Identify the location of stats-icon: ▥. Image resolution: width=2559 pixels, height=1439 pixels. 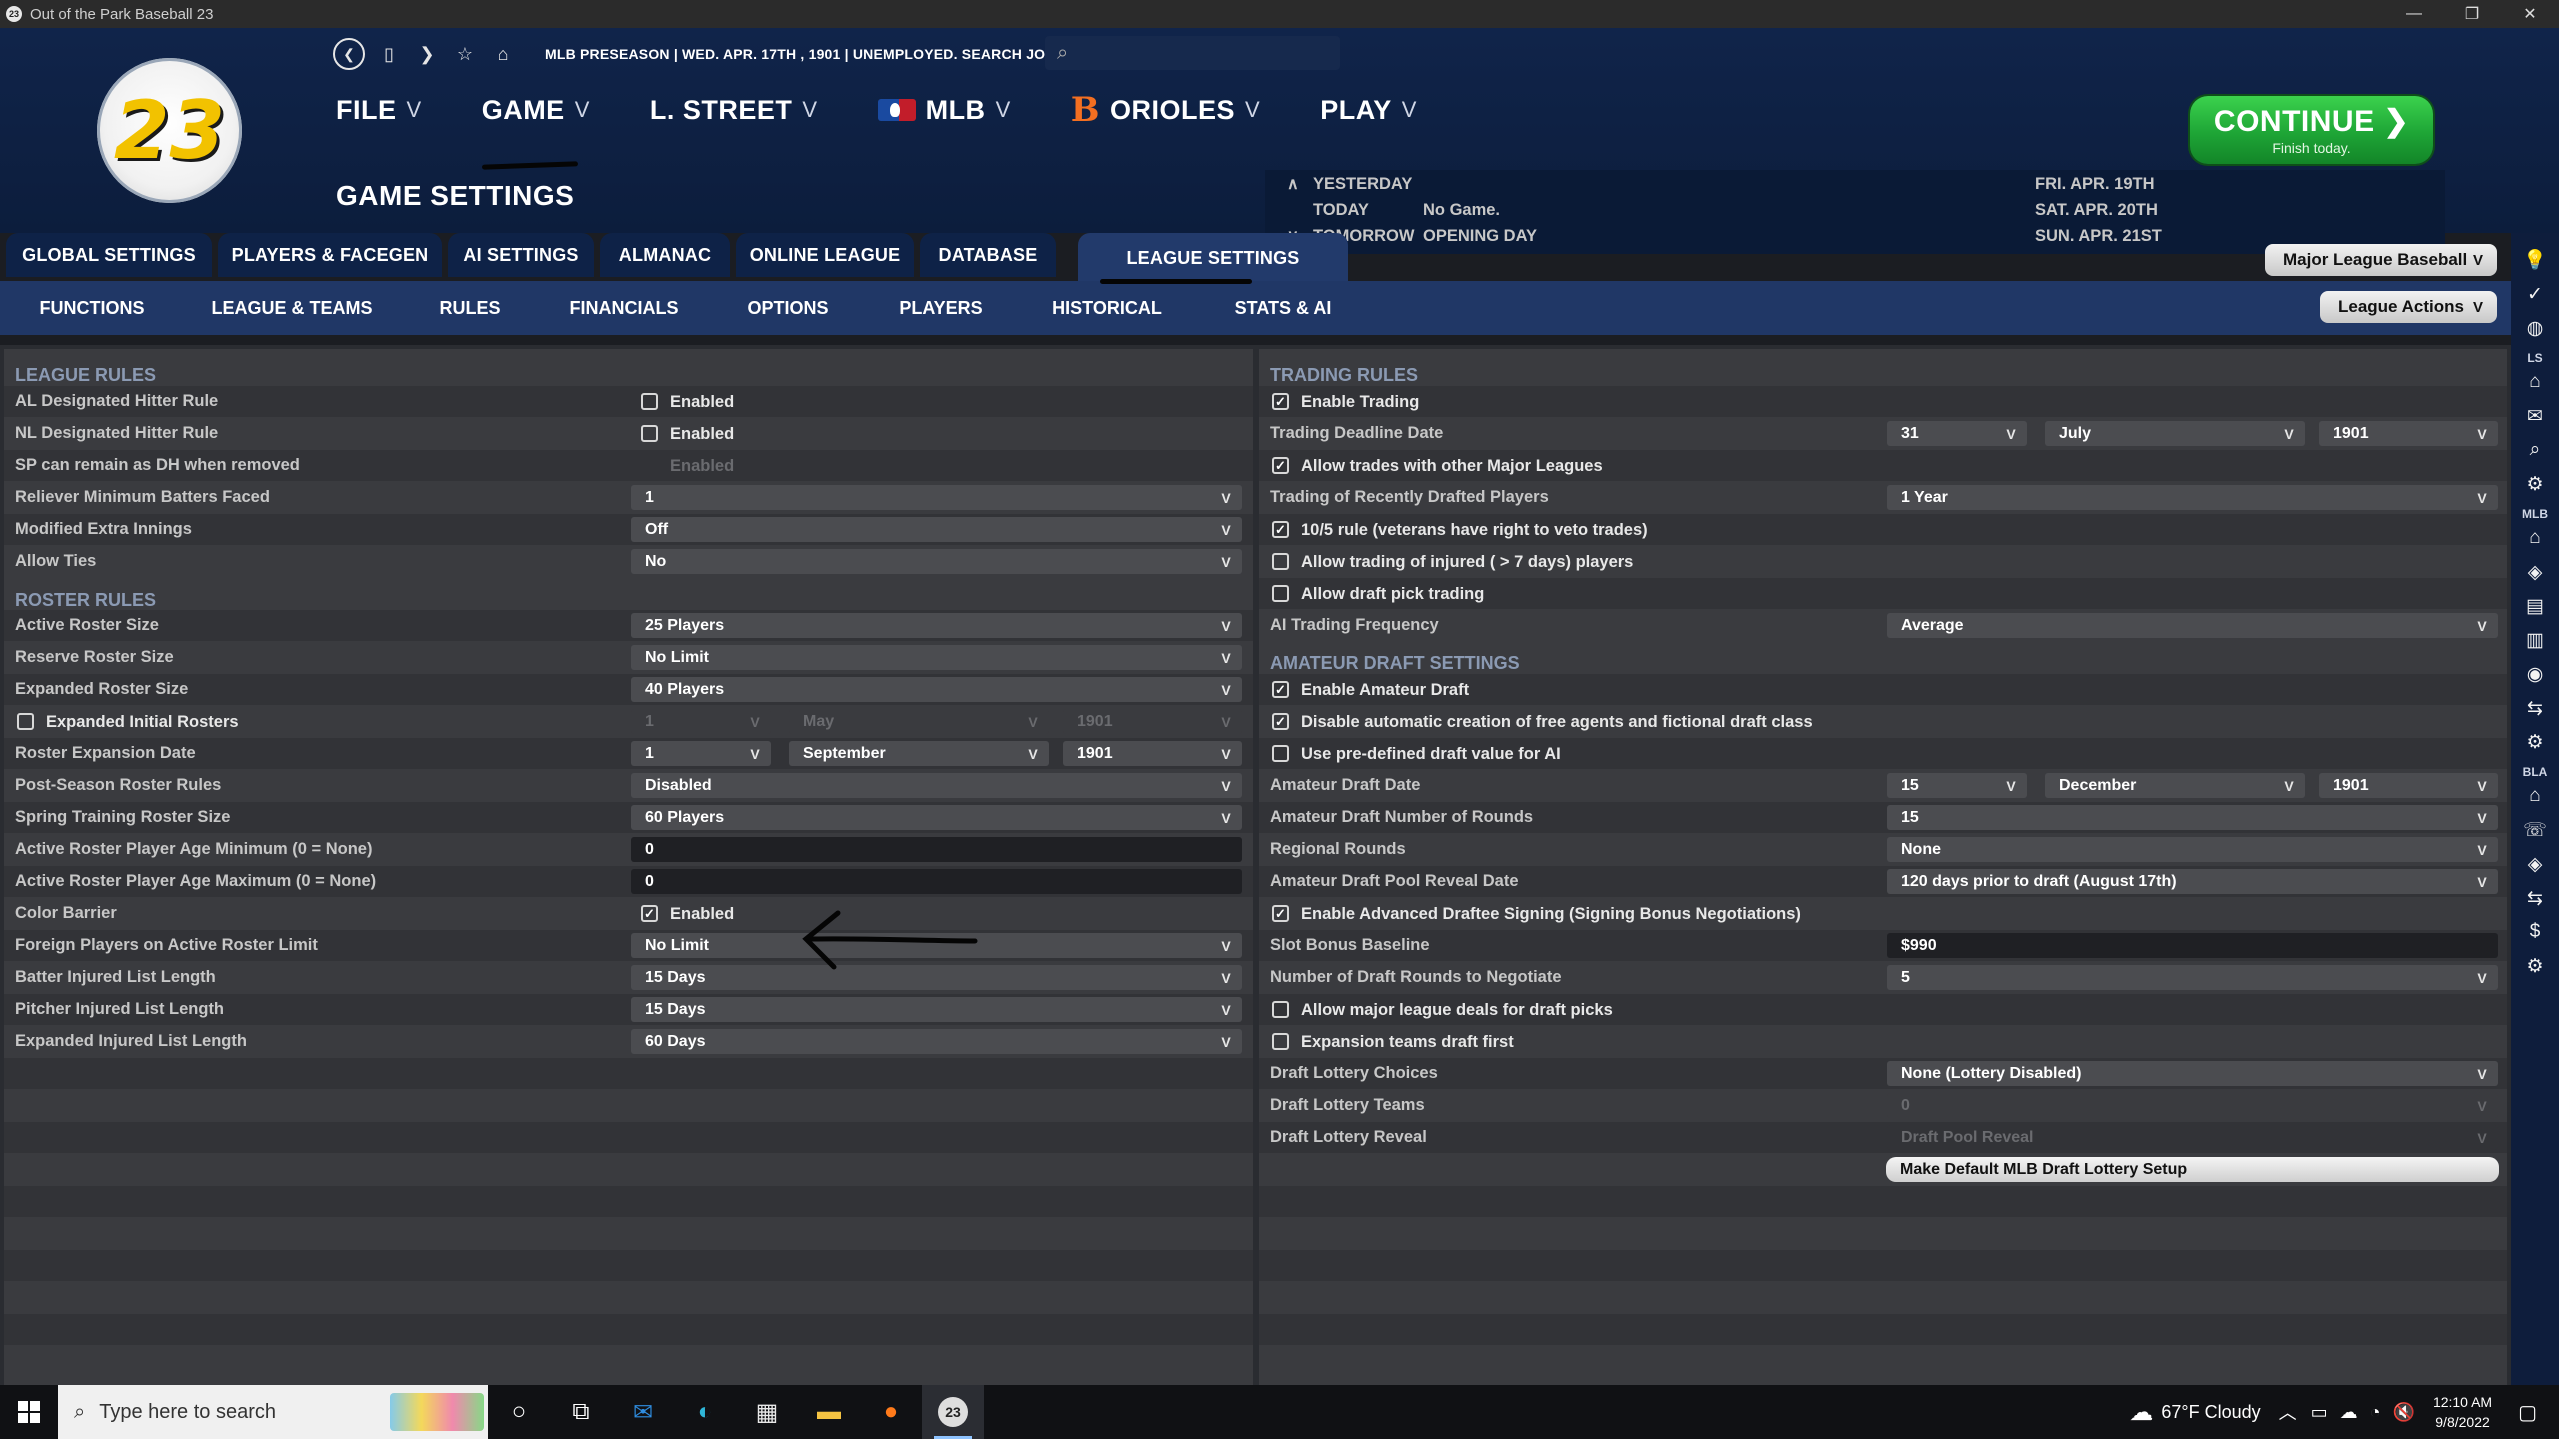
(2535, 640).